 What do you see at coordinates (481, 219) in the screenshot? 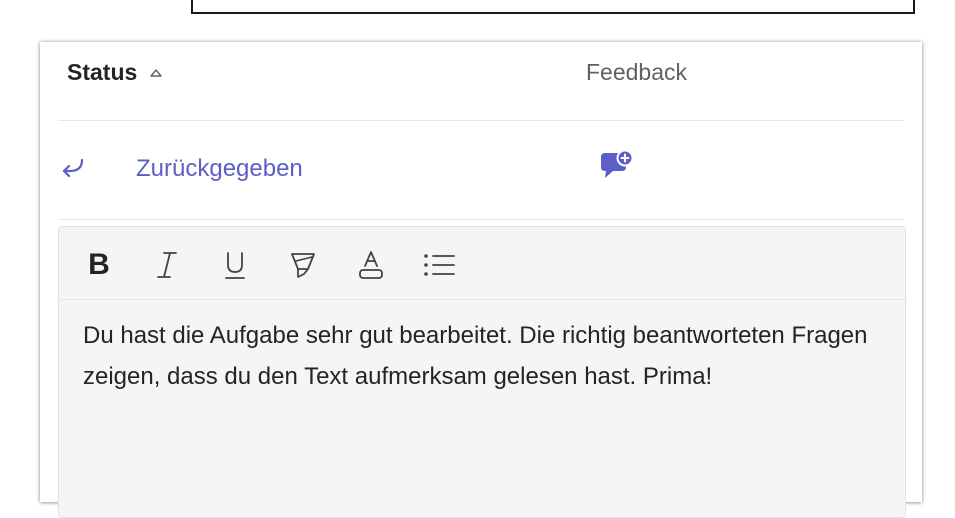
I see `row-divider` at bounding box center [481, 219].